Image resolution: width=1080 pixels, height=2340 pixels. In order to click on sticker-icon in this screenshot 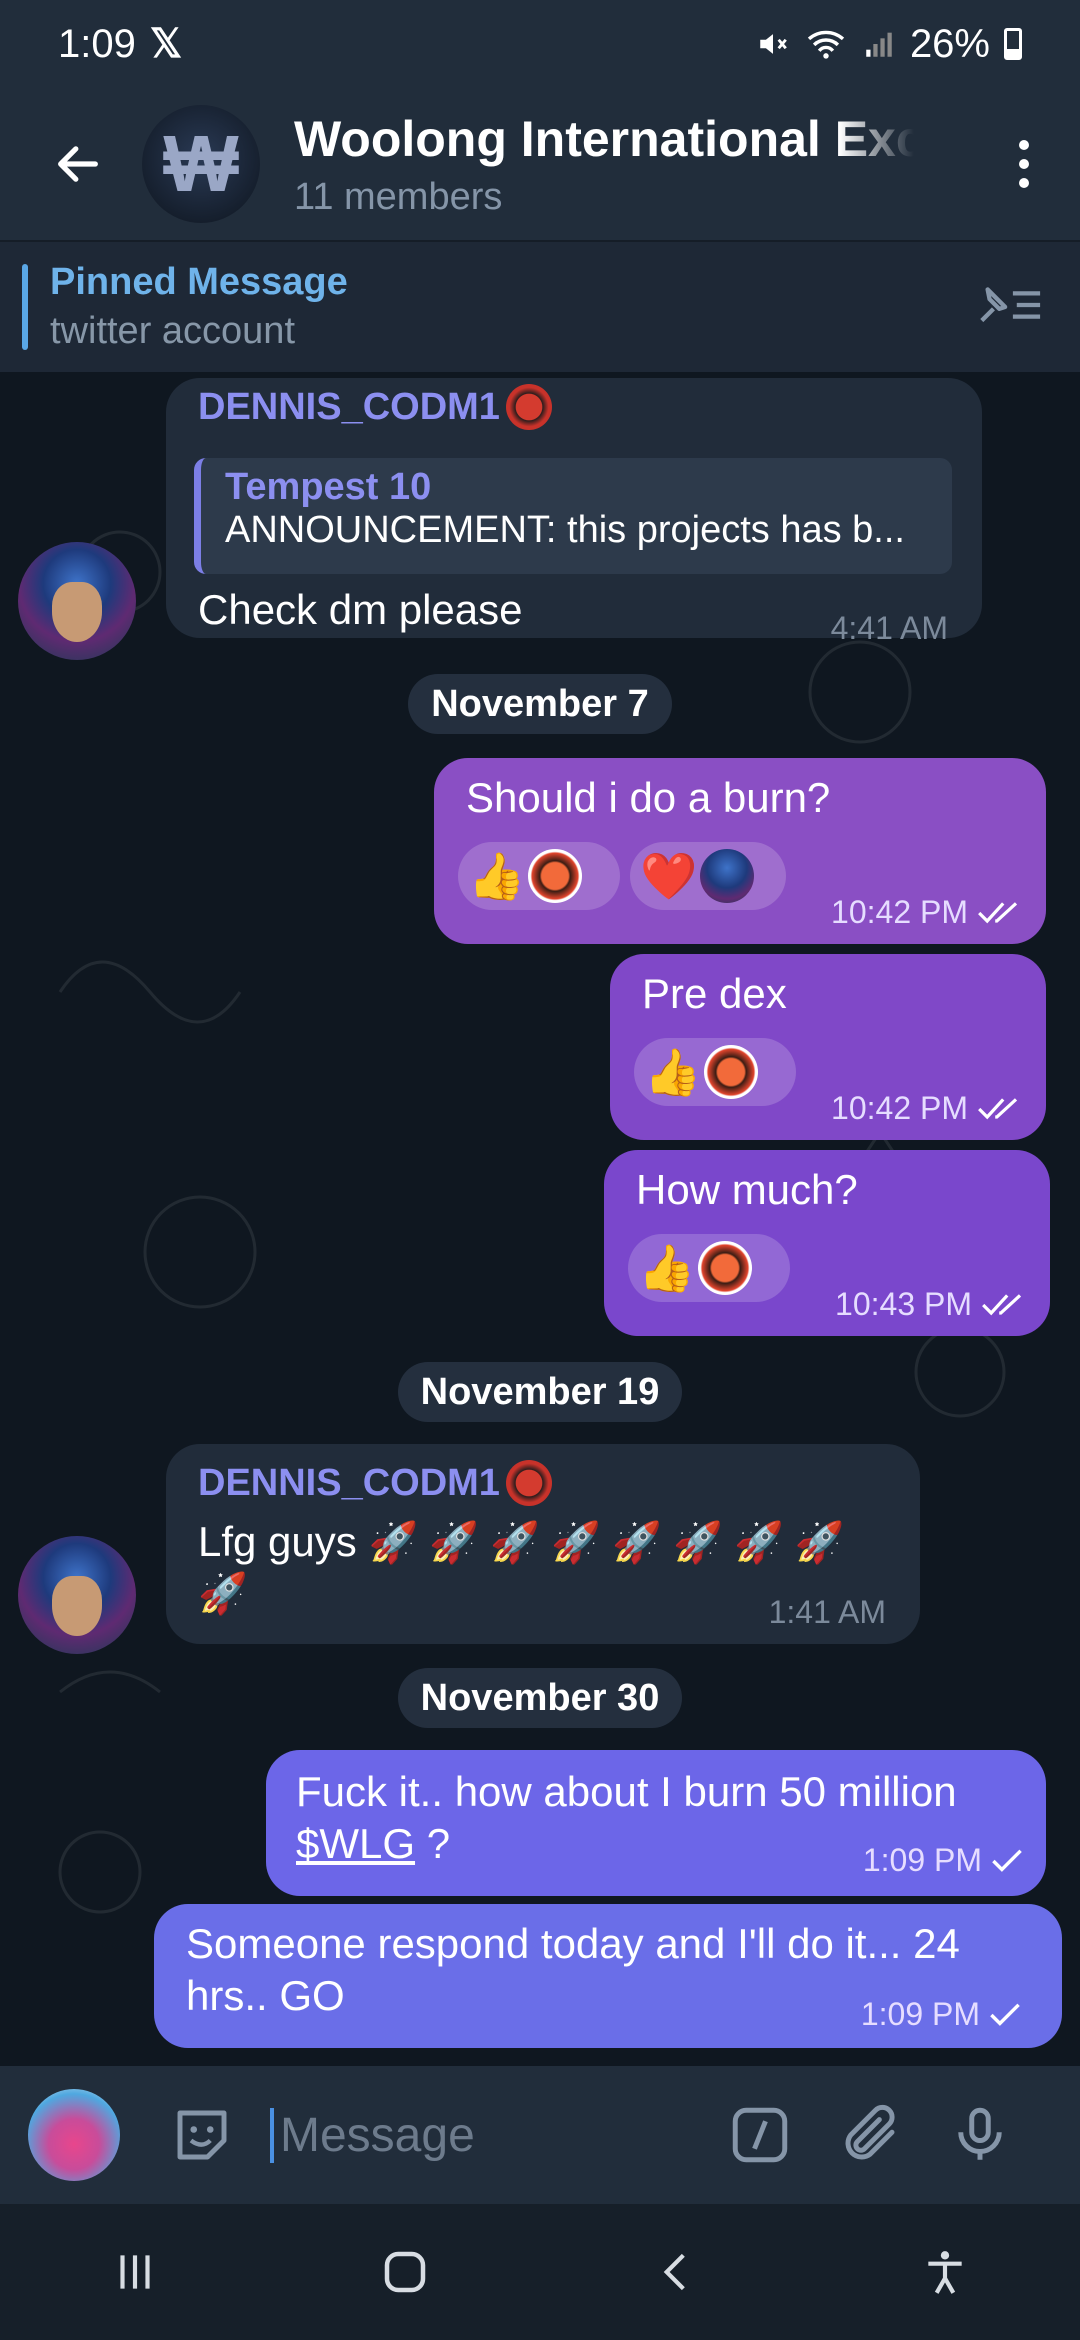, I will do `click(202, 2135)`.